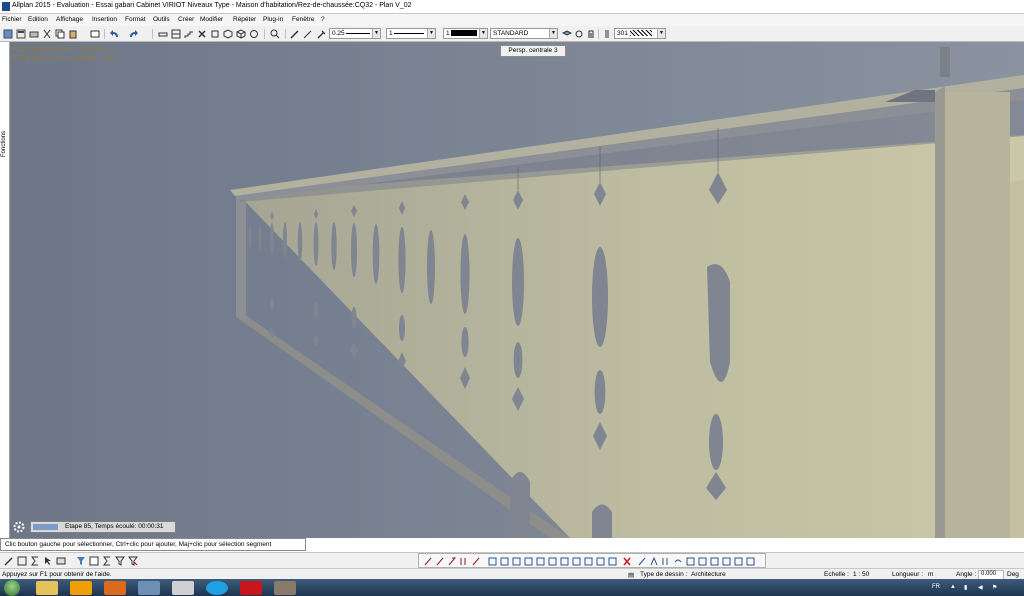  Describe the element at coordinates (591, 34) in the screenshot. I see `lock-icon` at that location.